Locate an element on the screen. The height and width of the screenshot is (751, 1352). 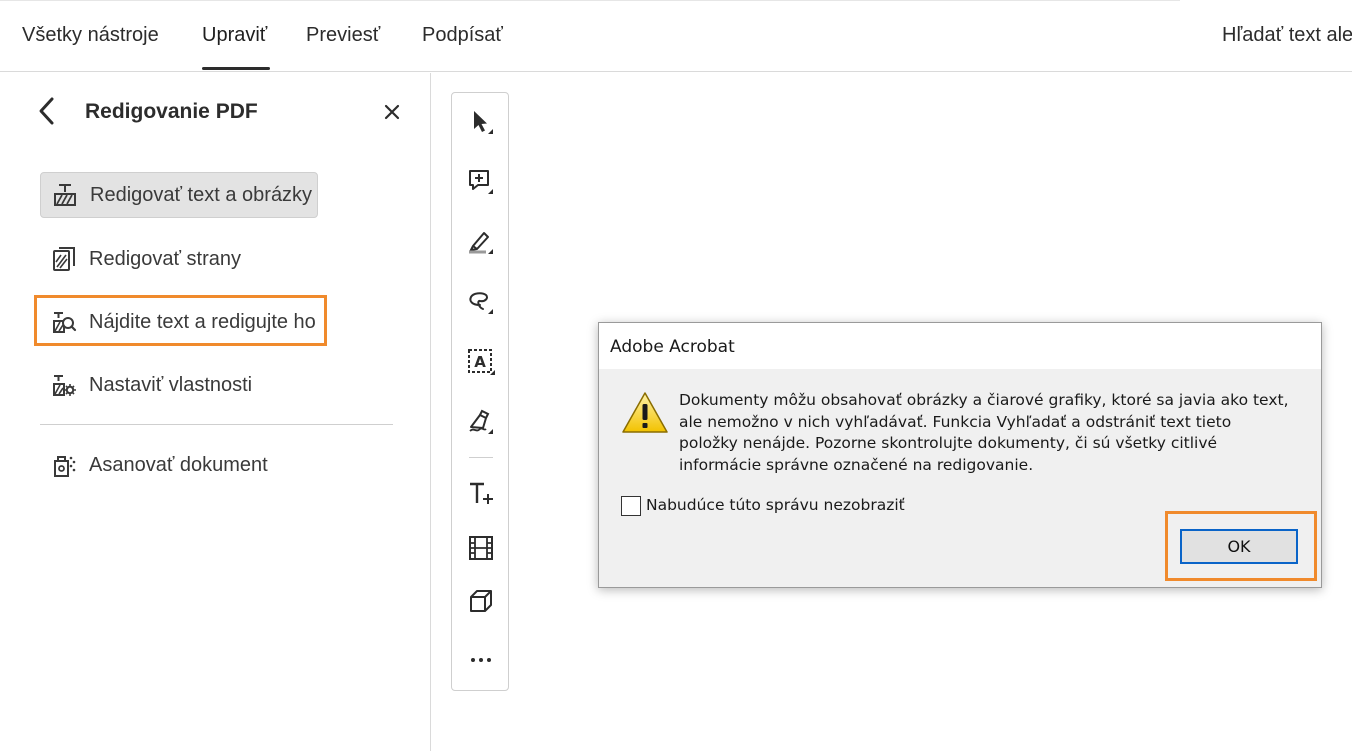
toolbar-separator is located at coordinates (481, 457).